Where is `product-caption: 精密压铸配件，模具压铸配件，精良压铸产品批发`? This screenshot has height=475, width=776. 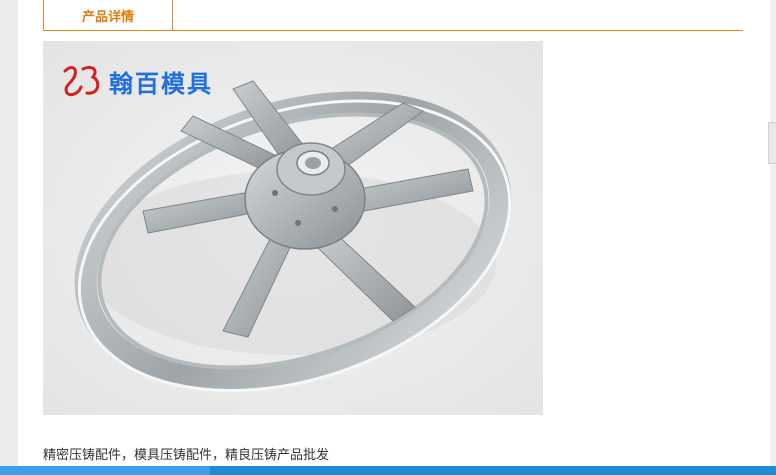 product-caption: 精密压铸配件，模具压铸配件，精良压铸产品批发 is located at coordinates (186, 455).